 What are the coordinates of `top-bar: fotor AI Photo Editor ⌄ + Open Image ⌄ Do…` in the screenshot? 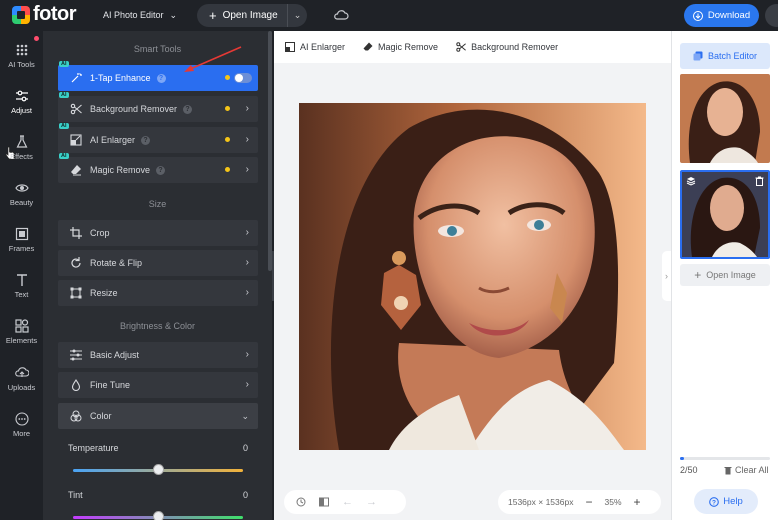 It's located at (389, 15).